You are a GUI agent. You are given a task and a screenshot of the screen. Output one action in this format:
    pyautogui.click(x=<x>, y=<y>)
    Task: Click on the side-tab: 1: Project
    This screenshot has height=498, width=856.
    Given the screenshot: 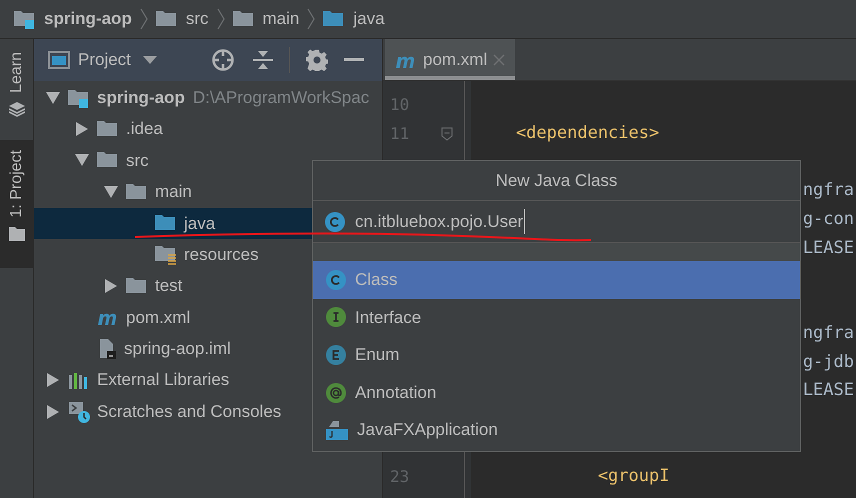 What is the action you would take?
    pyautogui.click(x=16, y=204)
    